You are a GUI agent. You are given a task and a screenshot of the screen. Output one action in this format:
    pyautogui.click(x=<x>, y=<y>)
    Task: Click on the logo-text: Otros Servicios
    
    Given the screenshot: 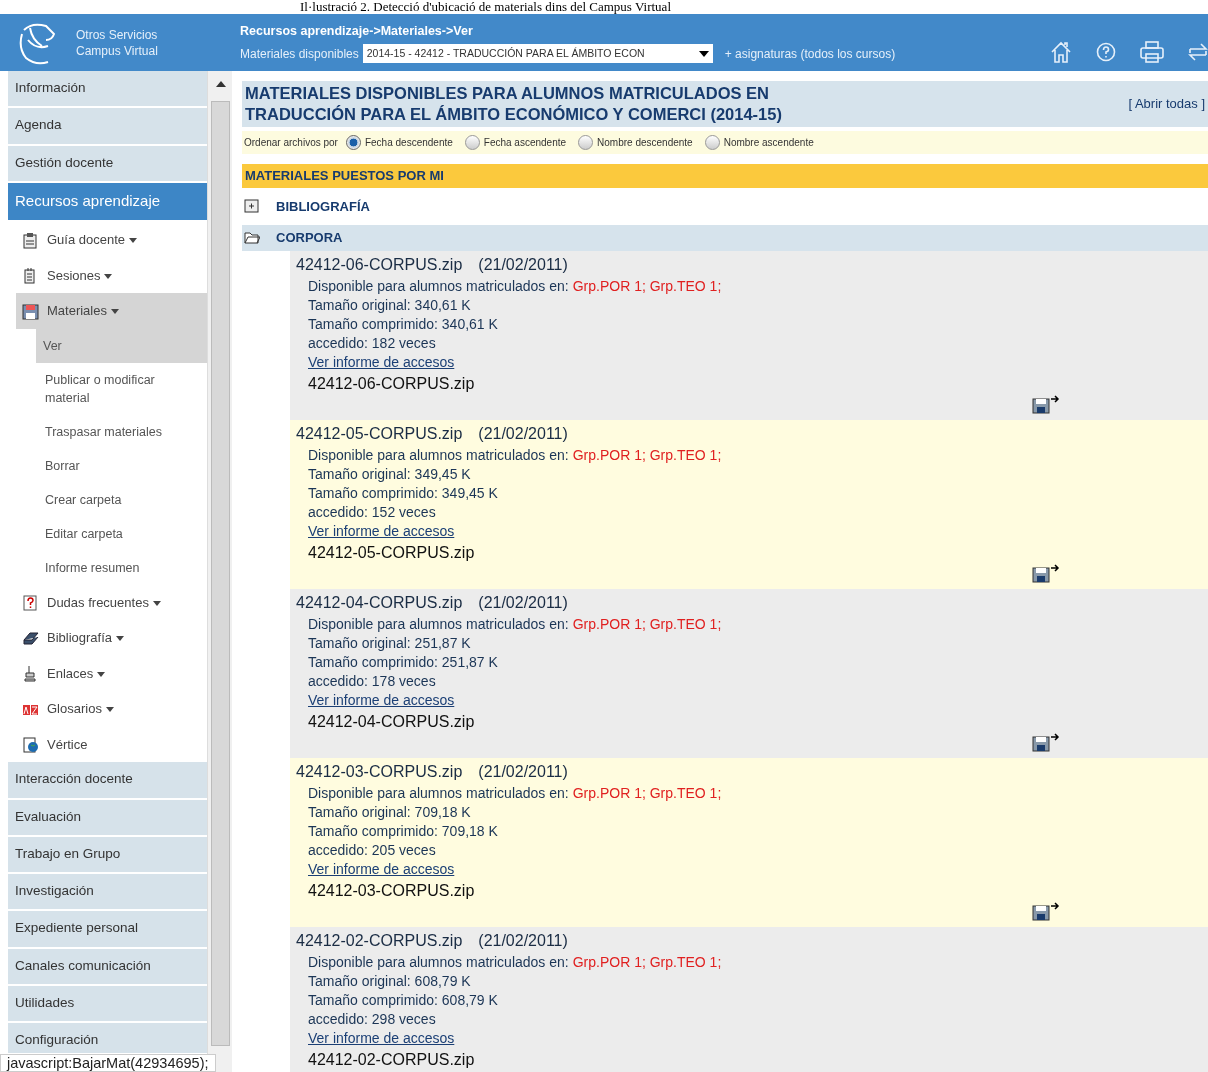 What is the action you would take?
    pyautogui.click(x=117, y=34)
    